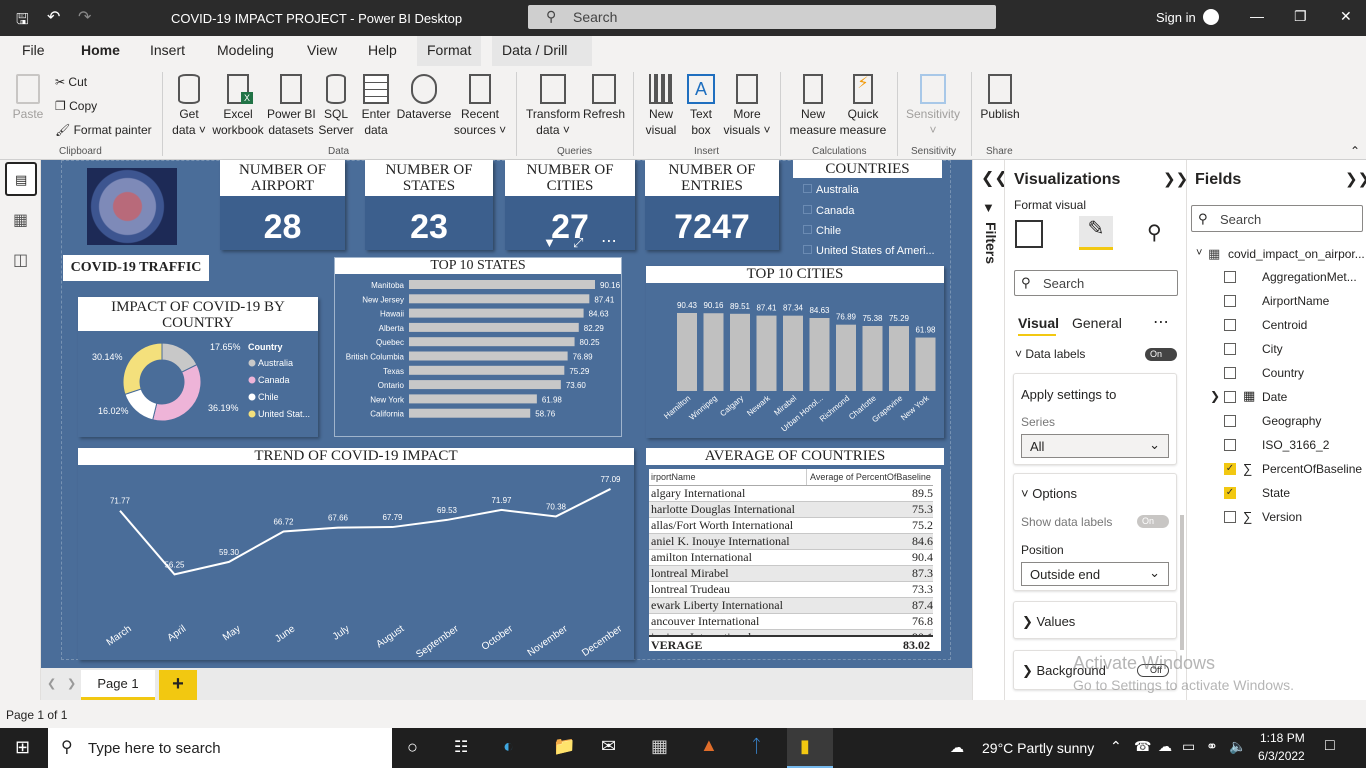 The height and width of the screenshot is (768, 1366). I want to click on bluetooth-icon: ᛏ, so click(756, 746).